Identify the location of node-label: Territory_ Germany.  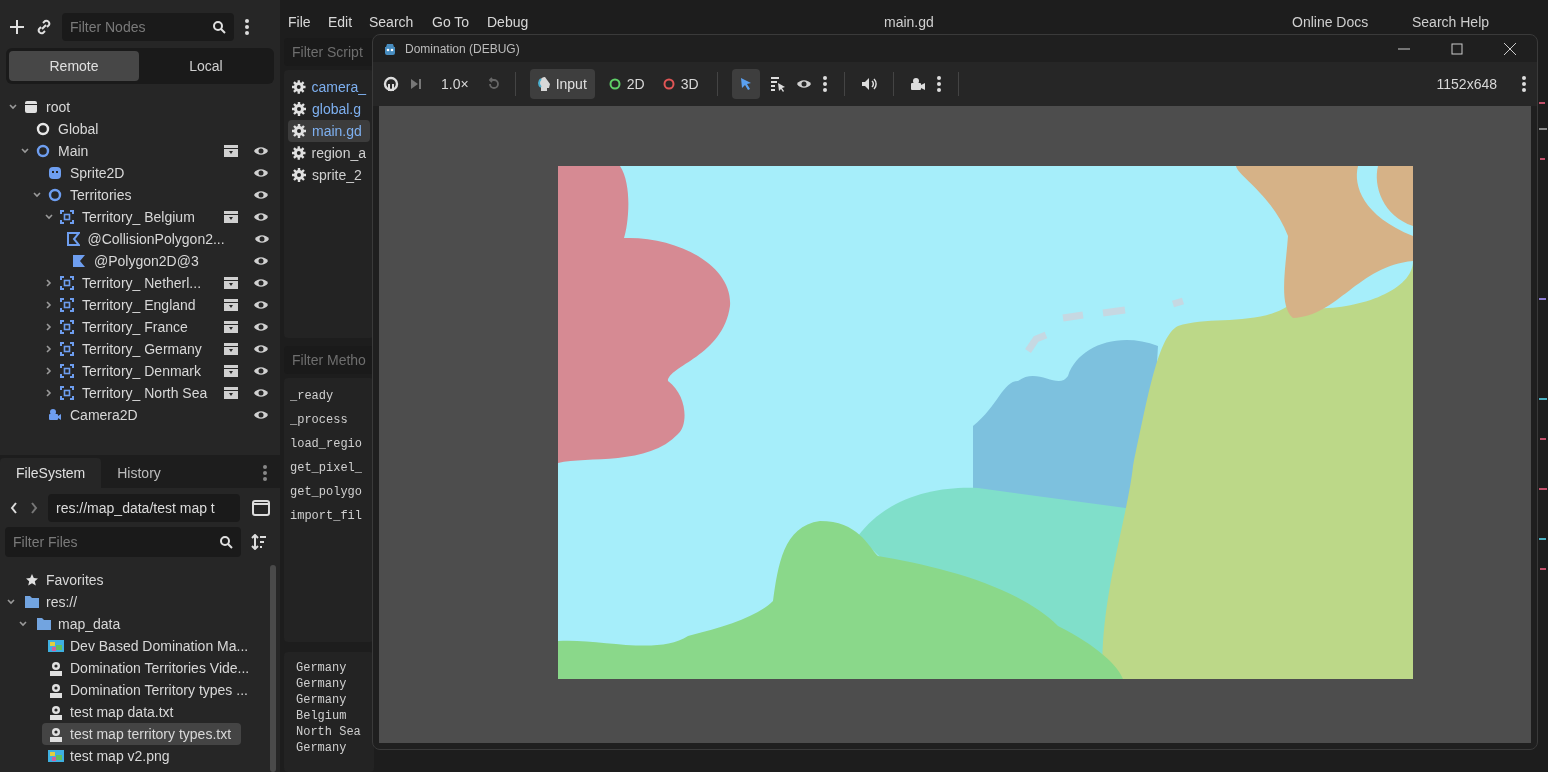
(142, 349).